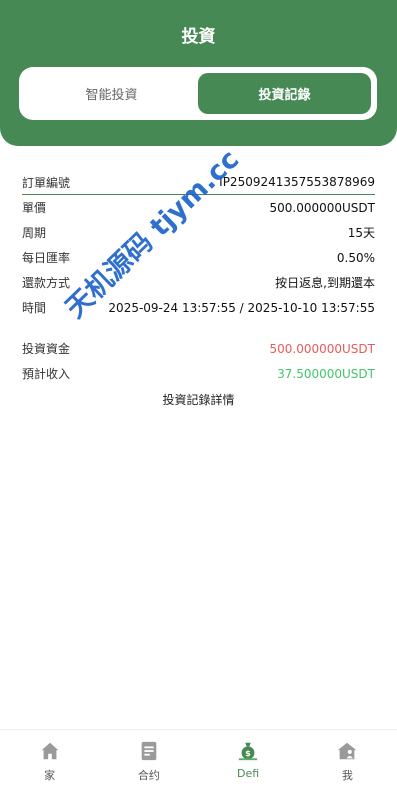  Describe the element at coordinates (198, 232) in the screenshot. I see `period-row: 周期 15天` at that location.